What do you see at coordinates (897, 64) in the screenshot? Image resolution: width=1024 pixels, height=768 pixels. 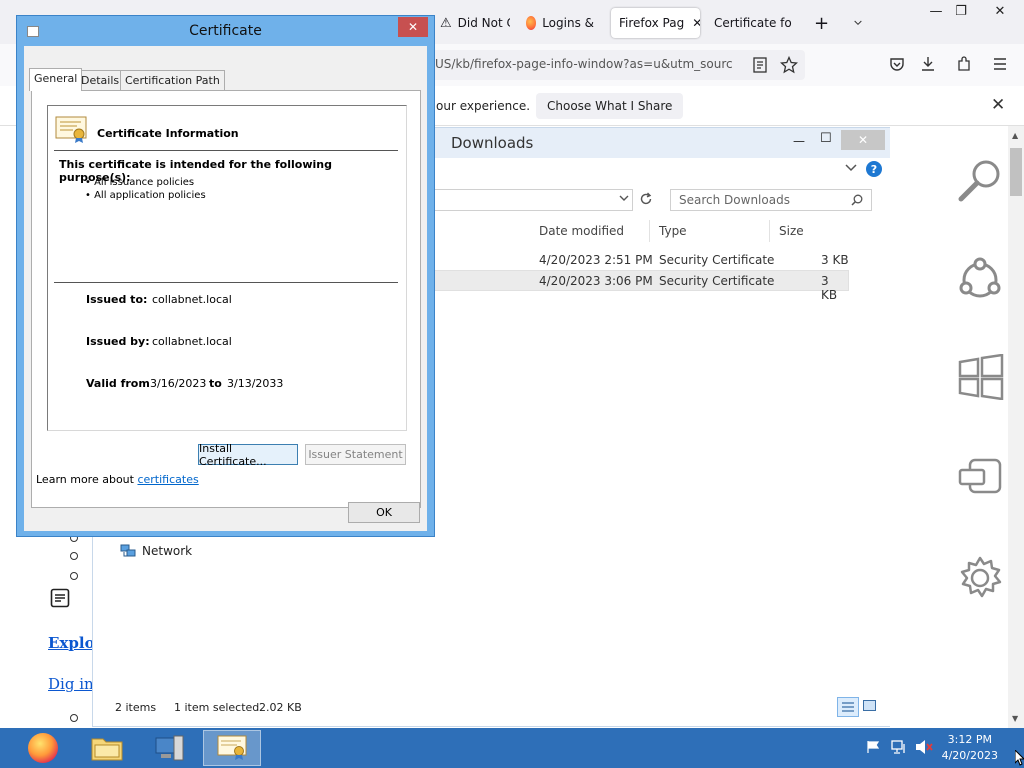 I see `pocket-icon` at bounding box center [897, 64].